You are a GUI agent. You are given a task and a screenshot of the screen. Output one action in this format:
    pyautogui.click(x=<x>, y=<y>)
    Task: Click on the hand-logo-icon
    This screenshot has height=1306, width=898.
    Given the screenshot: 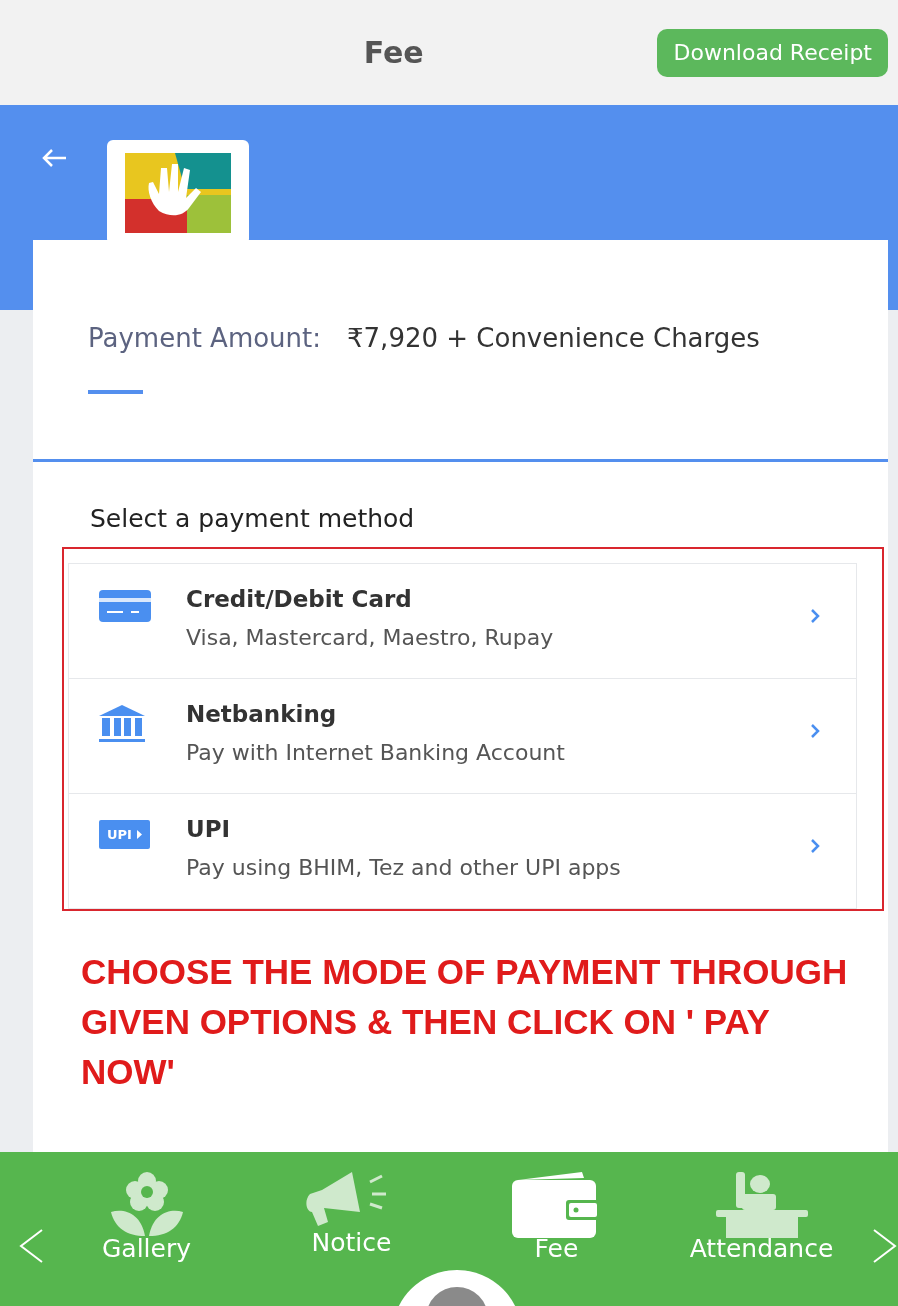 What is the action you would take?
    pyautogui.click(x=178, y=192)
    